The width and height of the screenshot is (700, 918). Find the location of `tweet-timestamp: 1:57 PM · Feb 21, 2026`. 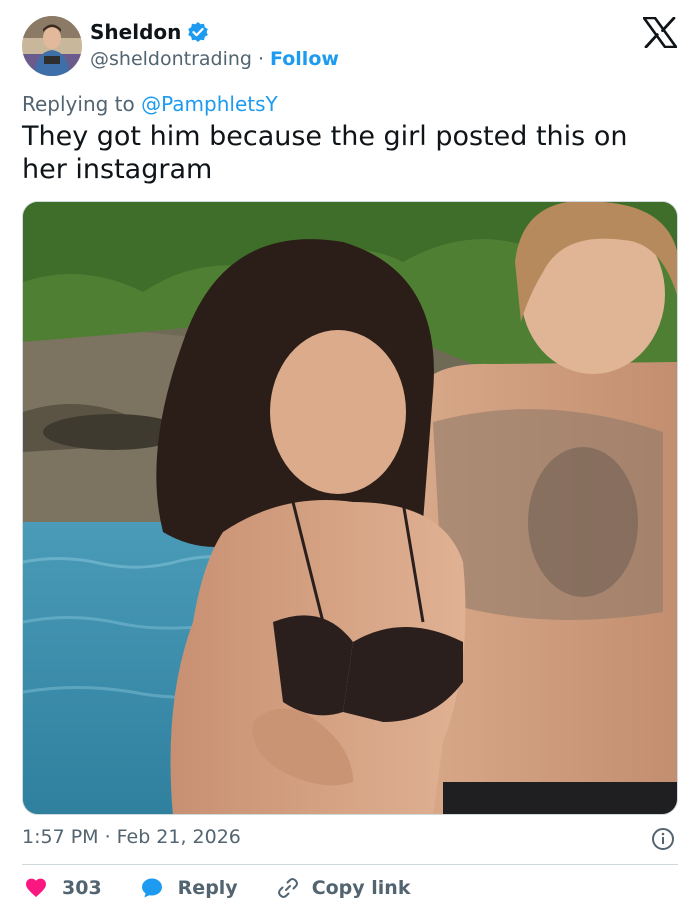

tweet-timestamp: 1:57 PM · Feb 21, 2026 is located at coordinates (131, 837).